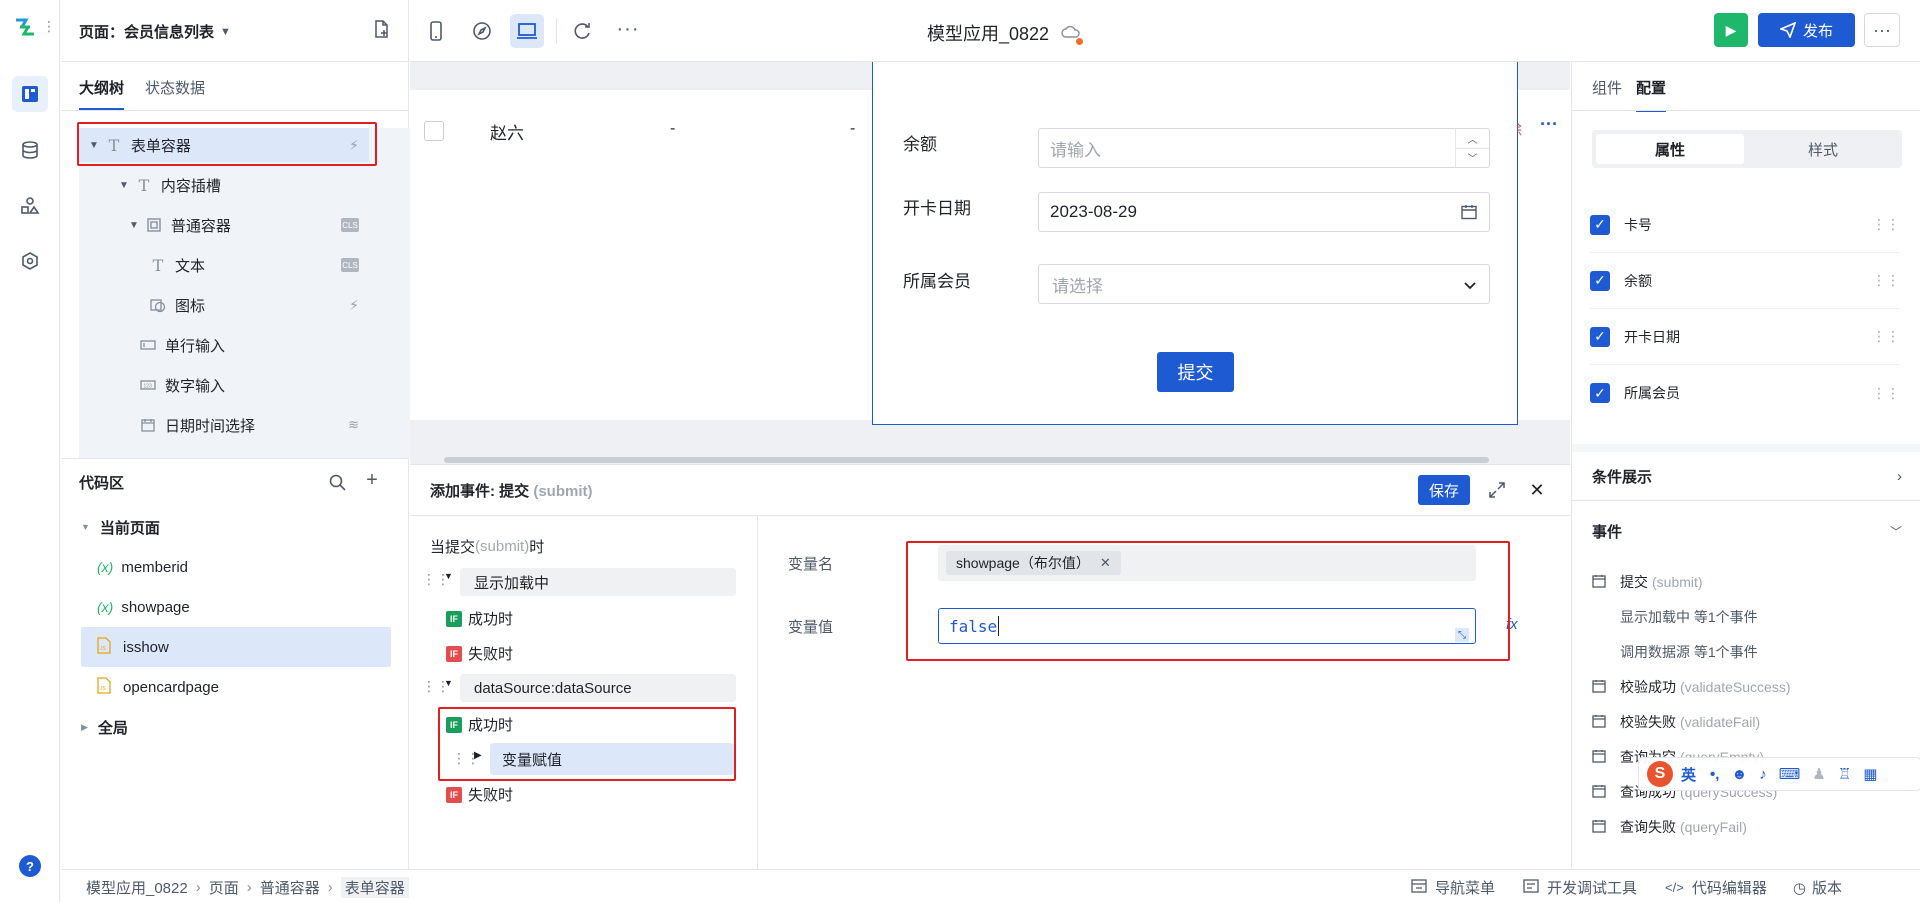  I want to click on row-more-icon: ···, so click(1549, 124).